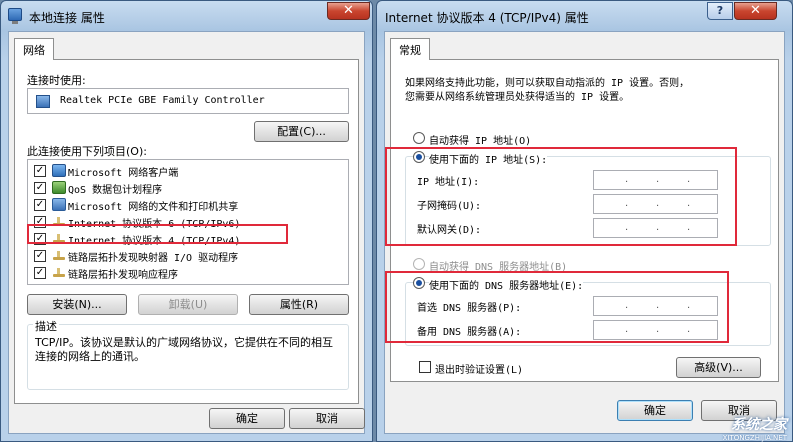  I want to click on list-item-label: 链路层拓扑发现响应程序, so click(123, 275).